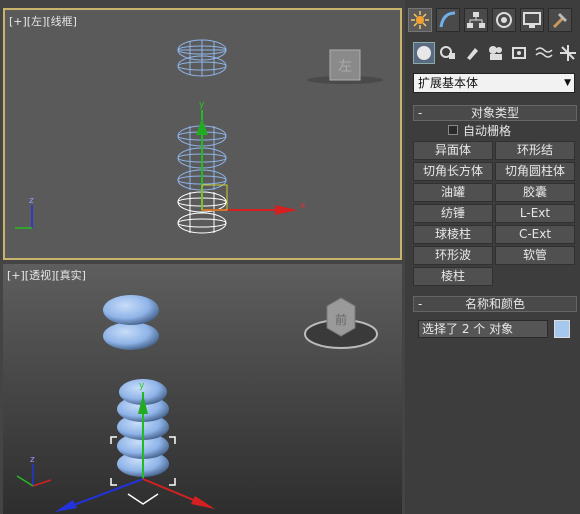 The width and height of the screenshot is (580, 514). I want to click on geometry-icon, so click(424, 53).